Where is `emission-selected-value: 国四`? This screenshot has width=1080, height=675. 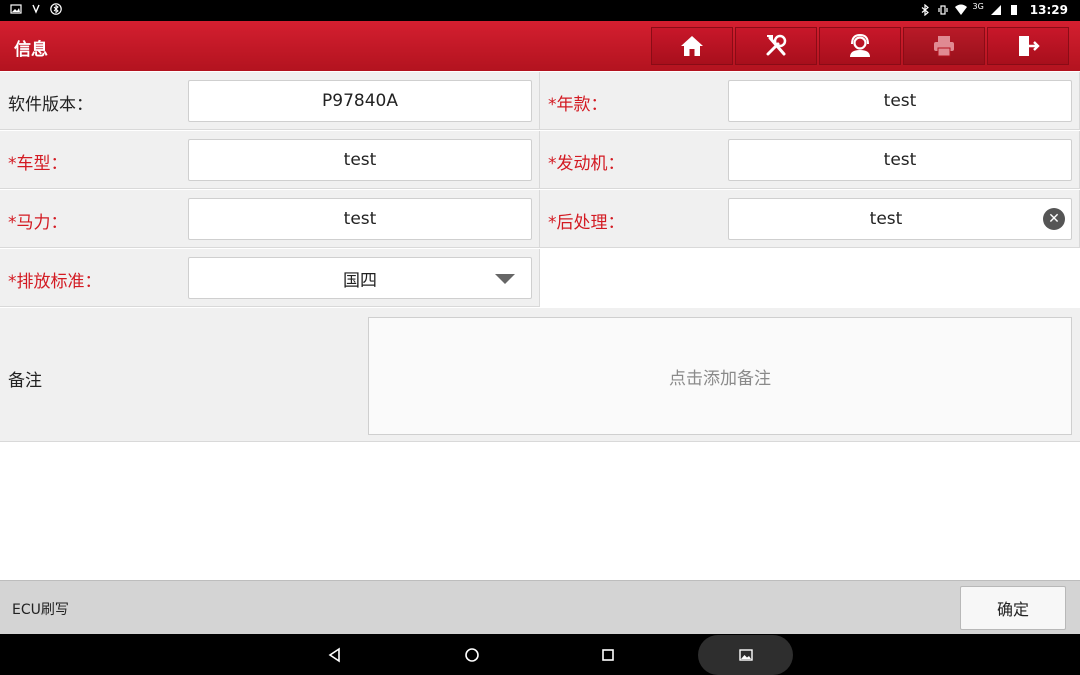 emission-selected-value: 国四 is located at coordinates (360, 280).